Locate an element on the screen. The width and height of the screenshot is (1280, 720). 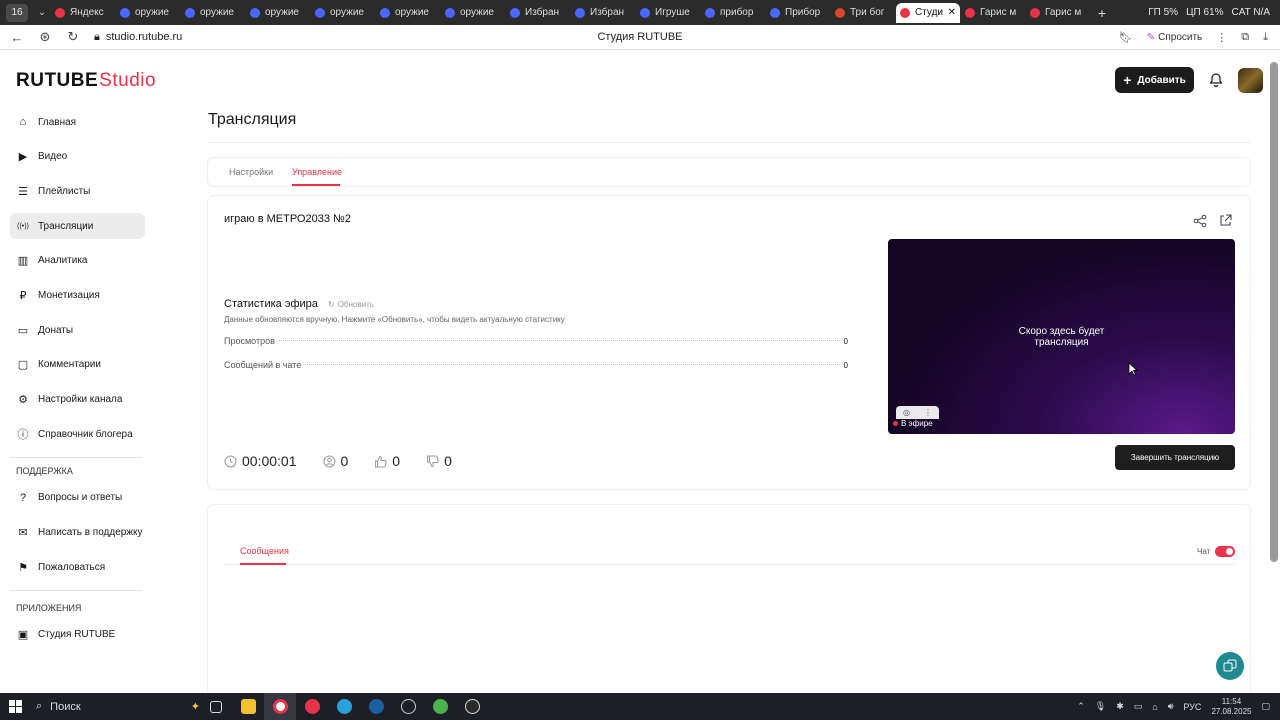
avatar is located at coordinates (1250, 80).